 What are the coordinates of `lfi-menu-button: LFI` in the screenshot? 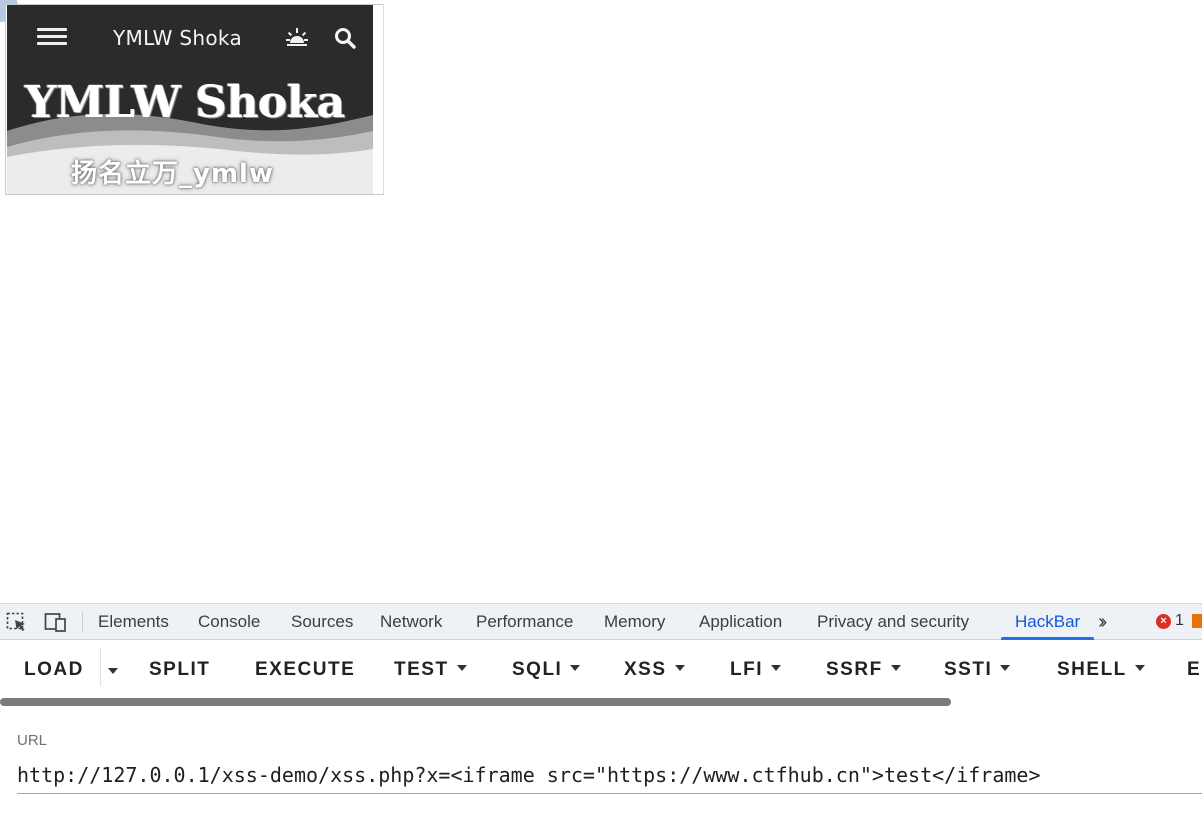 It's located at (755, 670).